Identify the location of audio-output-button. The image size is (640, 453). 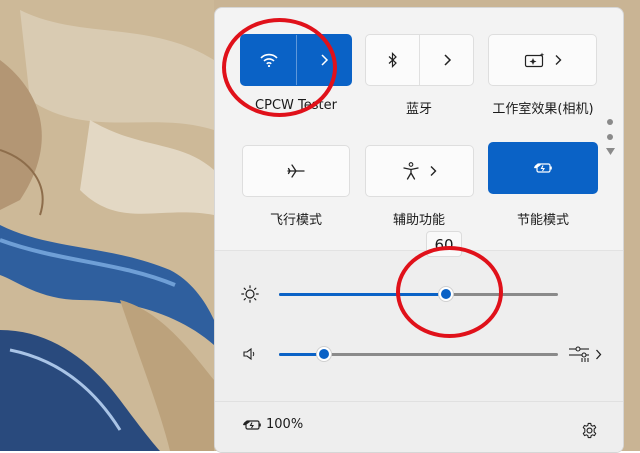
(585, 354).